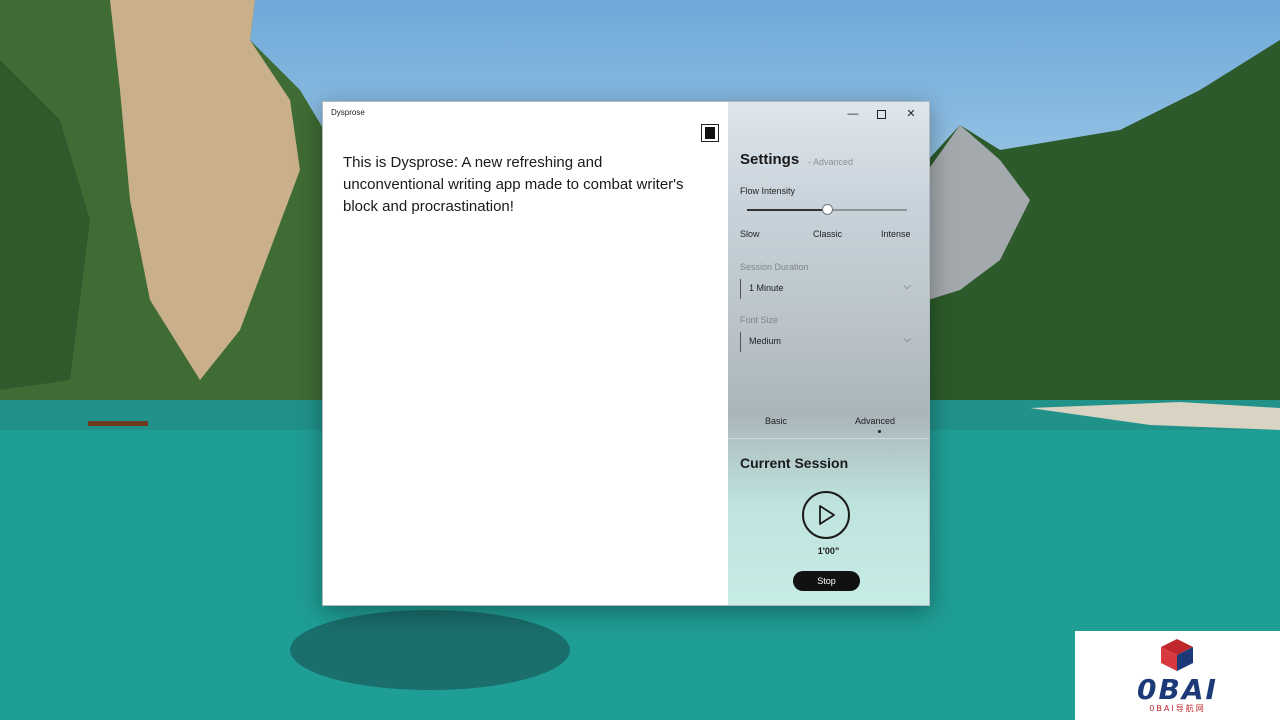  I want to click on window-title: Dysprose, so click(348, 112).